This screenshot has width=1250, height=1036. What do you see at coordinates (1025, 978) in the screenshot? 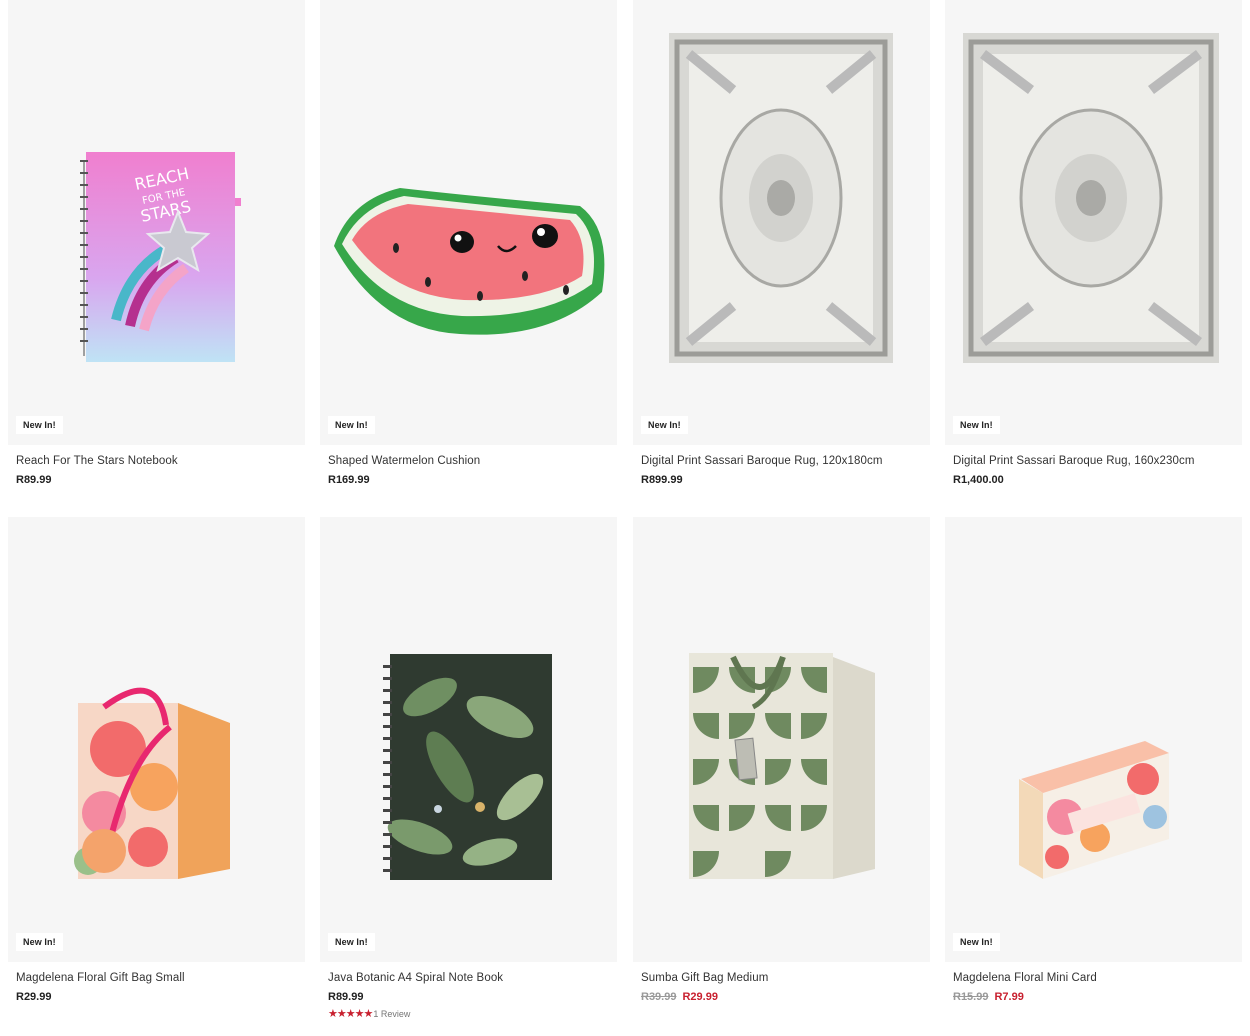
I see `product-name: Magdelena Floral Mini Card` at bounding box center [1025, 978].